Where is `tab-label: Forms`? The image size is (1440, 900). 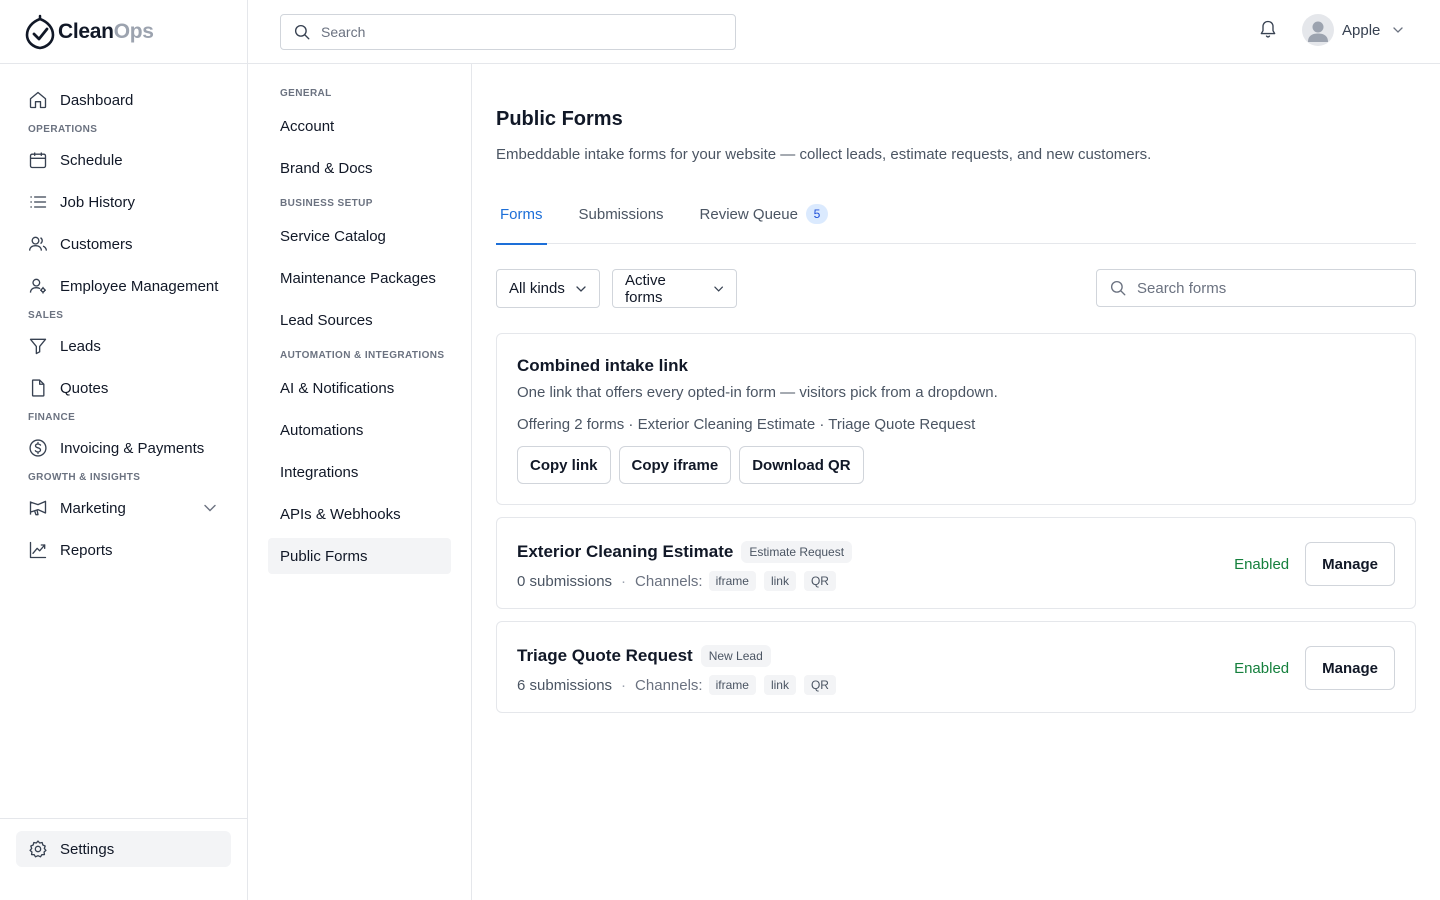
tab-label: Forms is located at coordinates (521, 214).